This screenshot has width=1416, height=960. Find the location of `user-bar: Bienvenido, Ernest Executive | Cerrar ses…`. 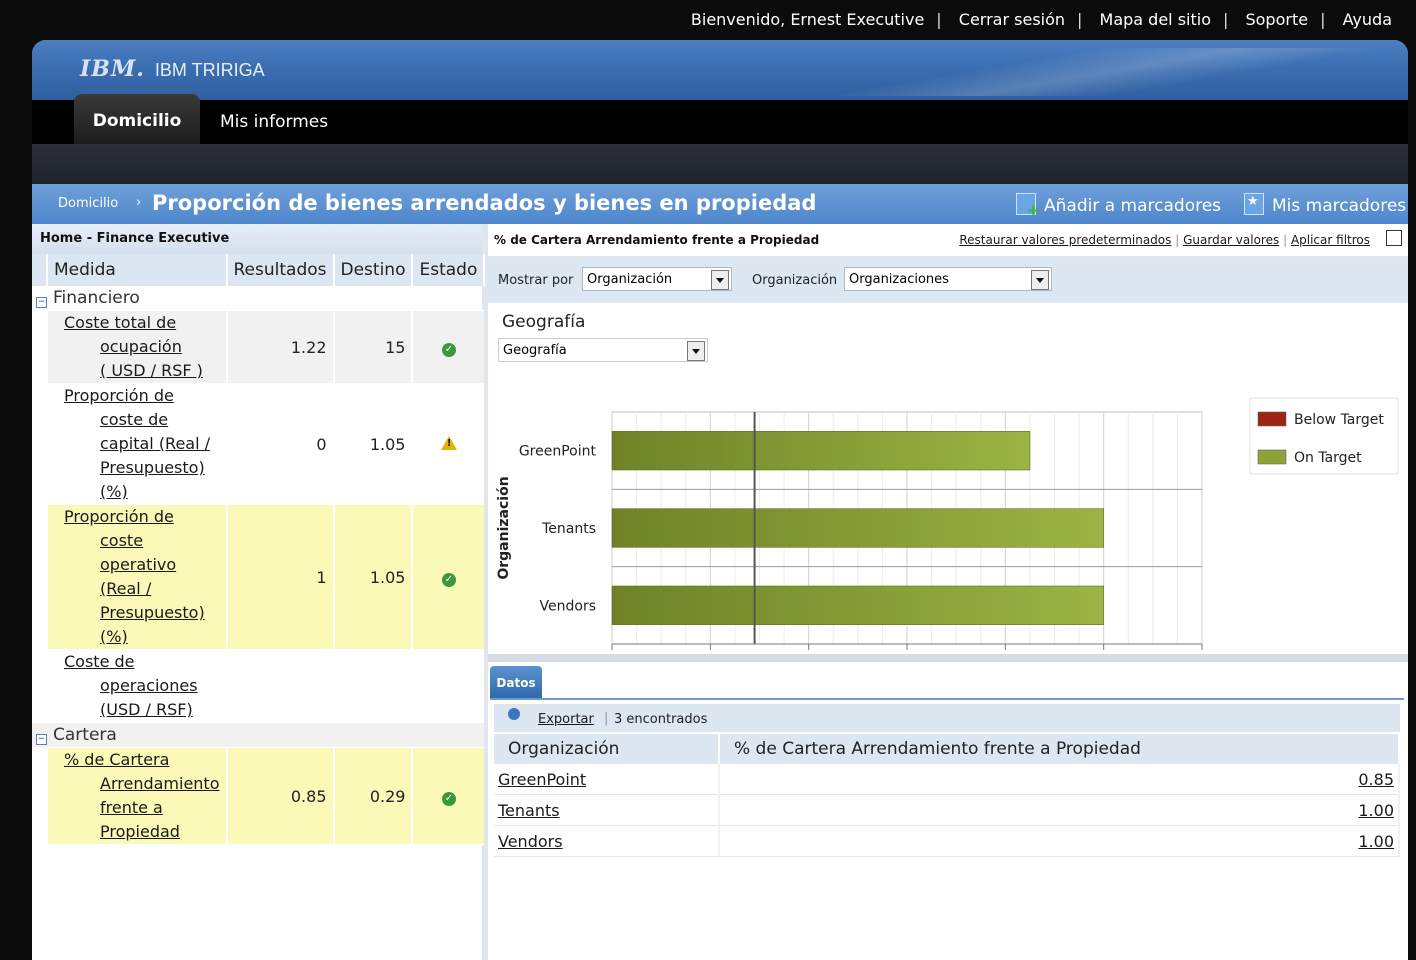

user-bar: Bienvenido, Ernest Executive | Cerrar ses… is located at coordinates (708, 20).